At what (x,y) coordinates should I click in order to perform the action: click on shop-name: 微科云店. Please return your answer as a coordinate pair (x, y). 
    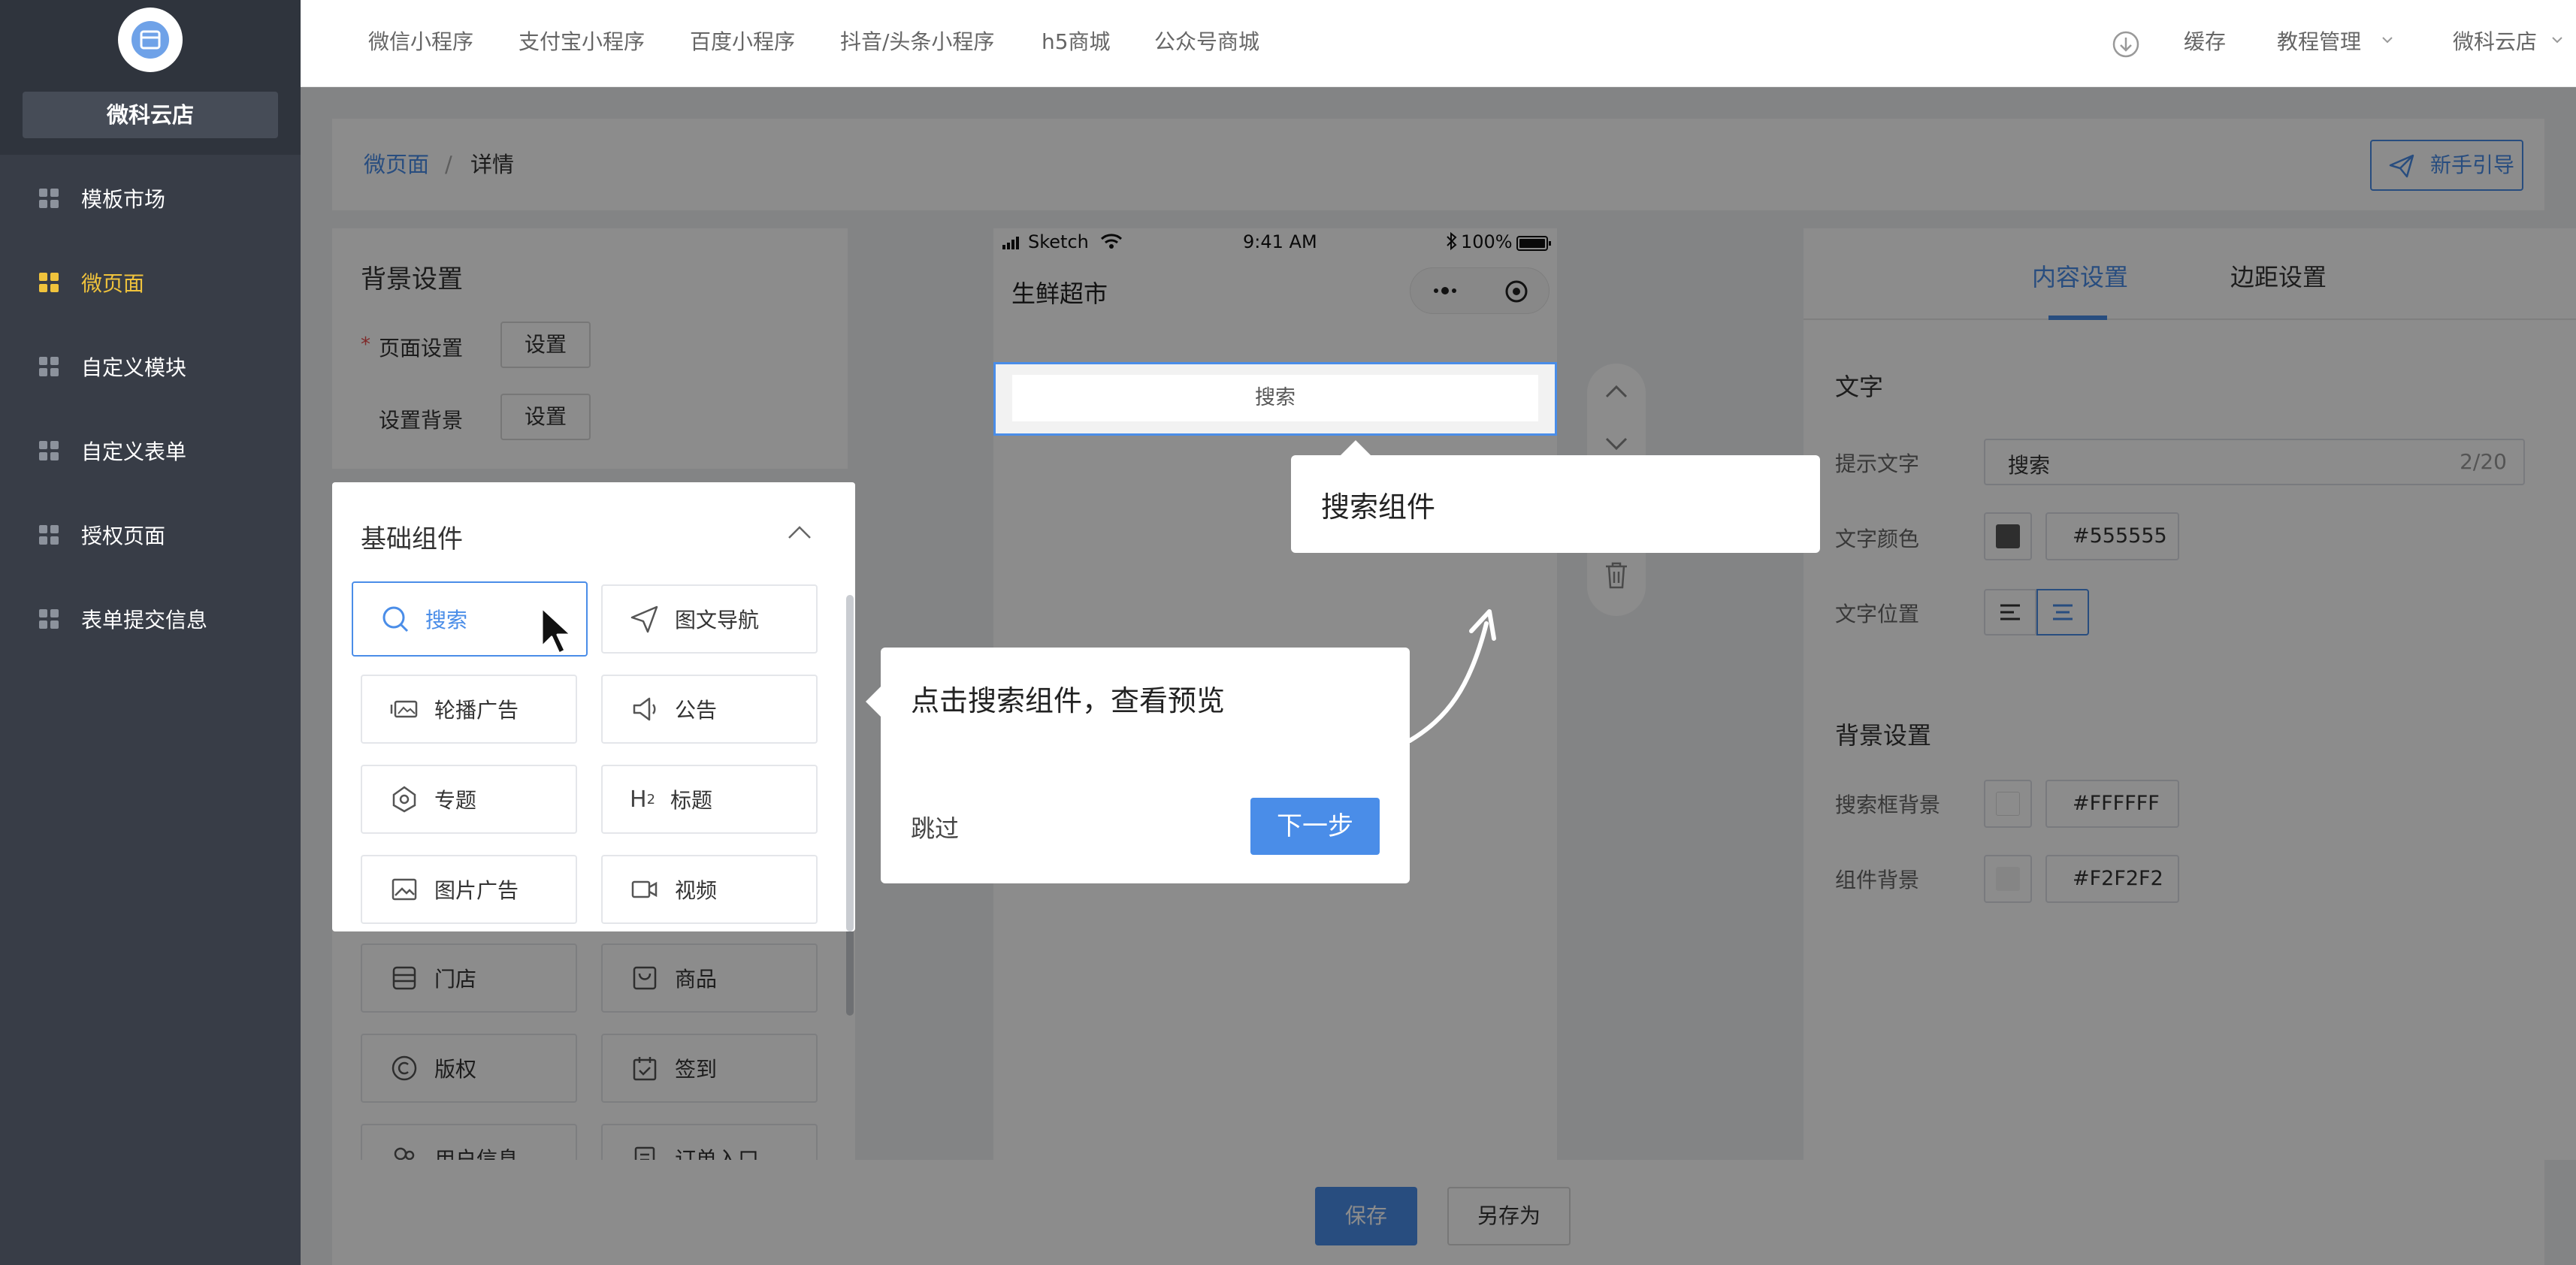
    Looking at the image, I should click on (151, 115).